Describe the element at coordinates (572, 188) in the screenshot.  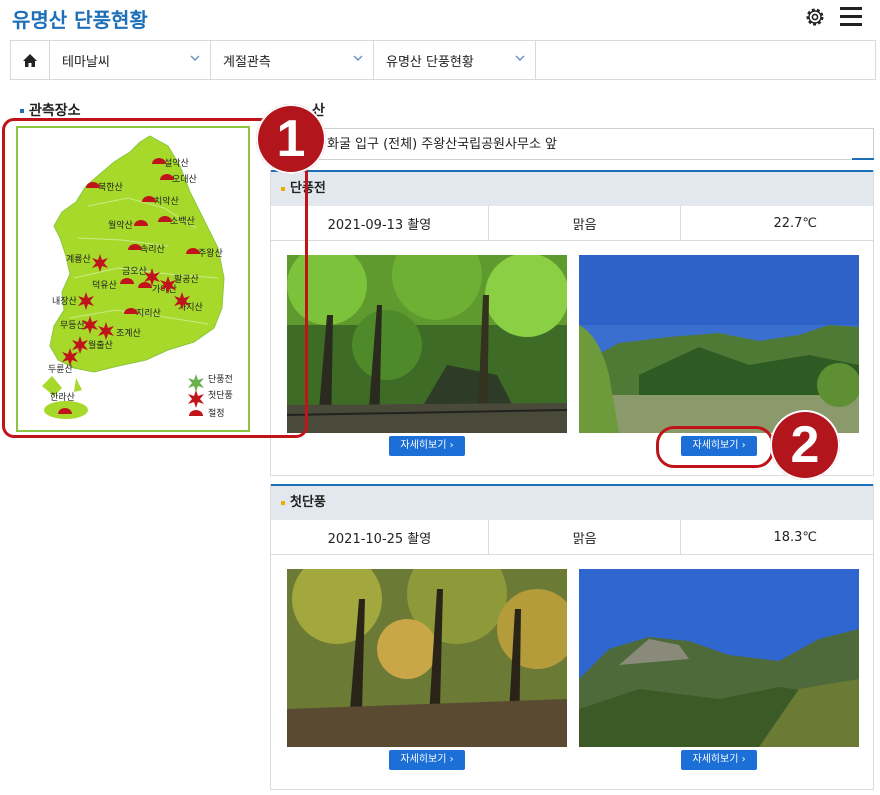
I see `panel-header: 단풍전` at that location.